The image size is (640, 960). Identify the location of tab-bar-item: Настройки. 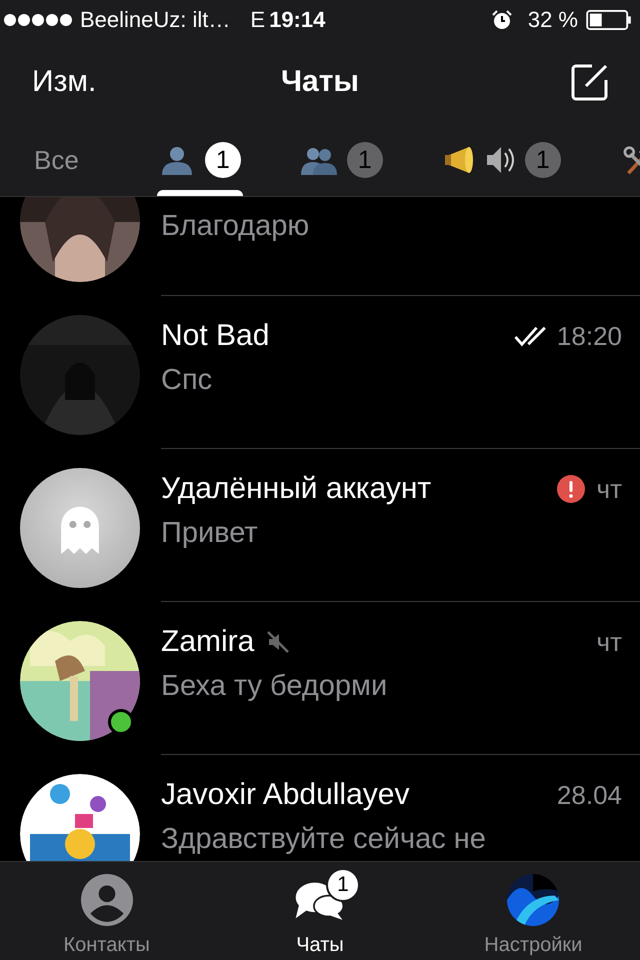
(533, 911).